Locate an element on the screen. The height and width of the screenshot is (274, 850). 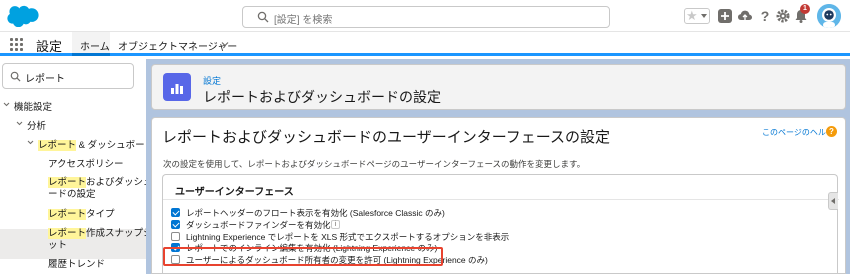
breadcrumb: 設定 is located at coordinates (212, 80).